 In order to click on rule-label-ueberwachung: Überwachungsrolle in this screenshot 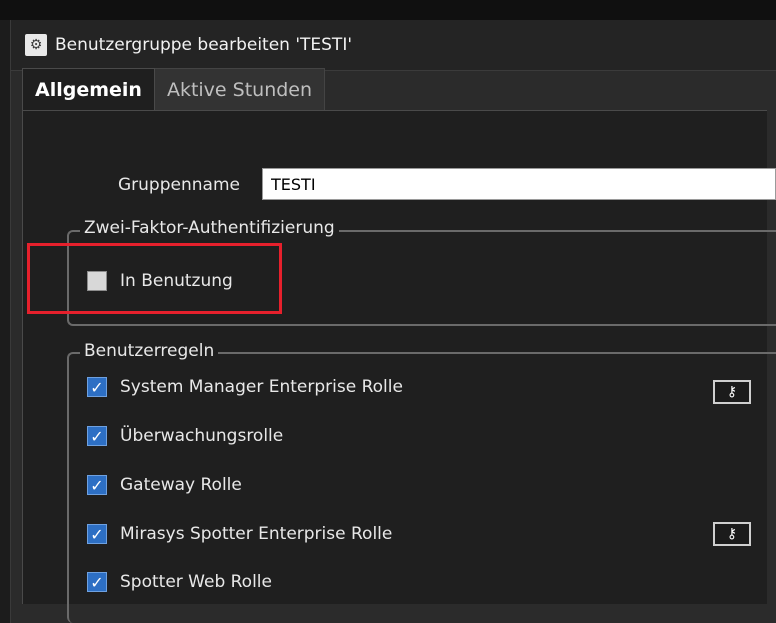, I will do `click(202, 436)`.